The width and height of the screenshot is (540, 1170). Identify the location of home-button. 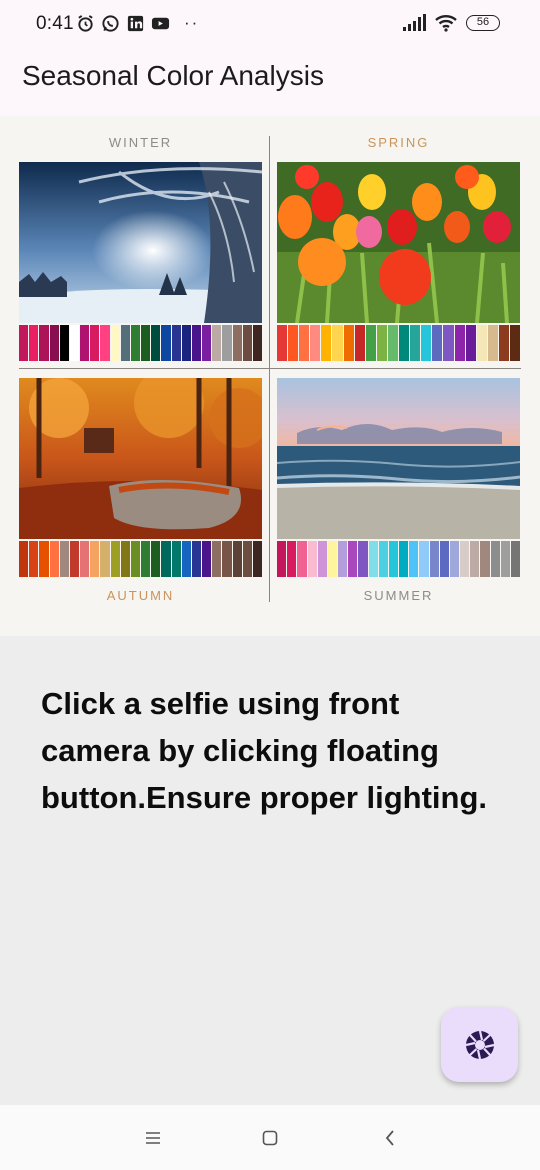
(270, 1138).